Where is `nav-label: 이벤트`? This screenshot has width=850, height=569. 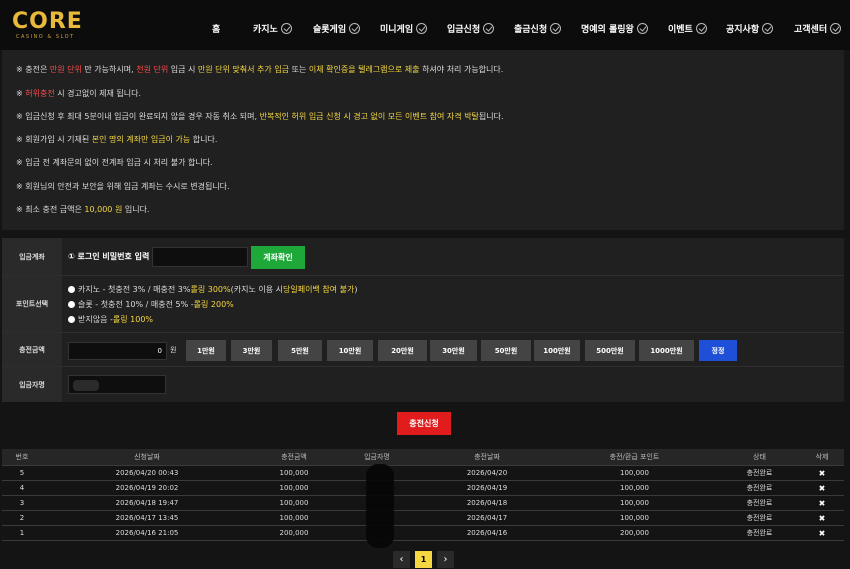
nav-label: 이벤트 is located at coordinates (680, 29).